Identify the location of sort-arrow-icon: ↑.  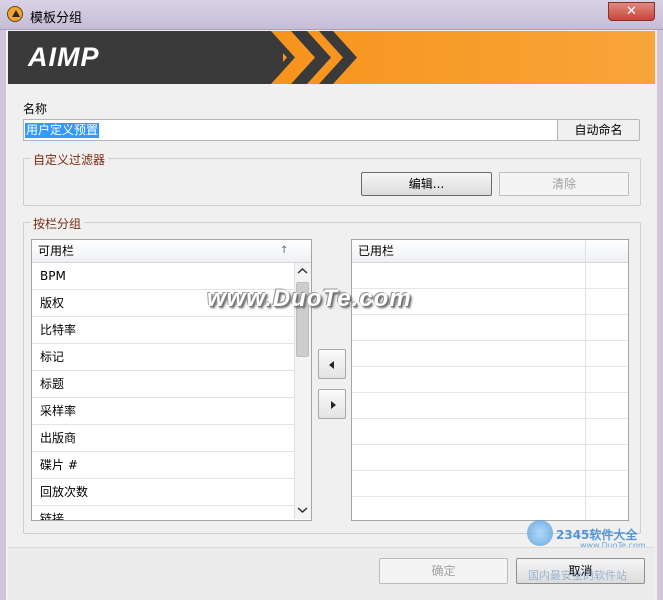
(284, 250).